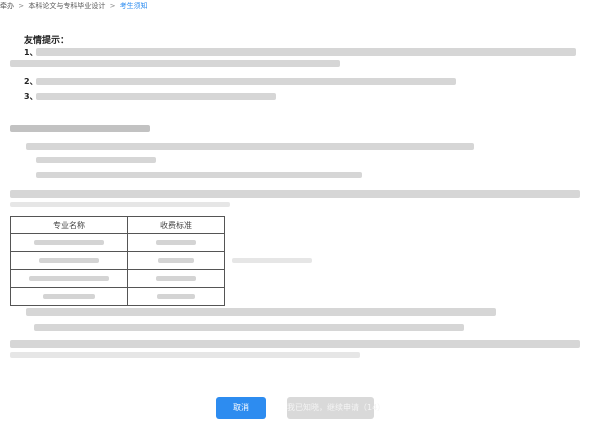  I want to click on breadcrumb-home: 牵办, so click(7, 6).